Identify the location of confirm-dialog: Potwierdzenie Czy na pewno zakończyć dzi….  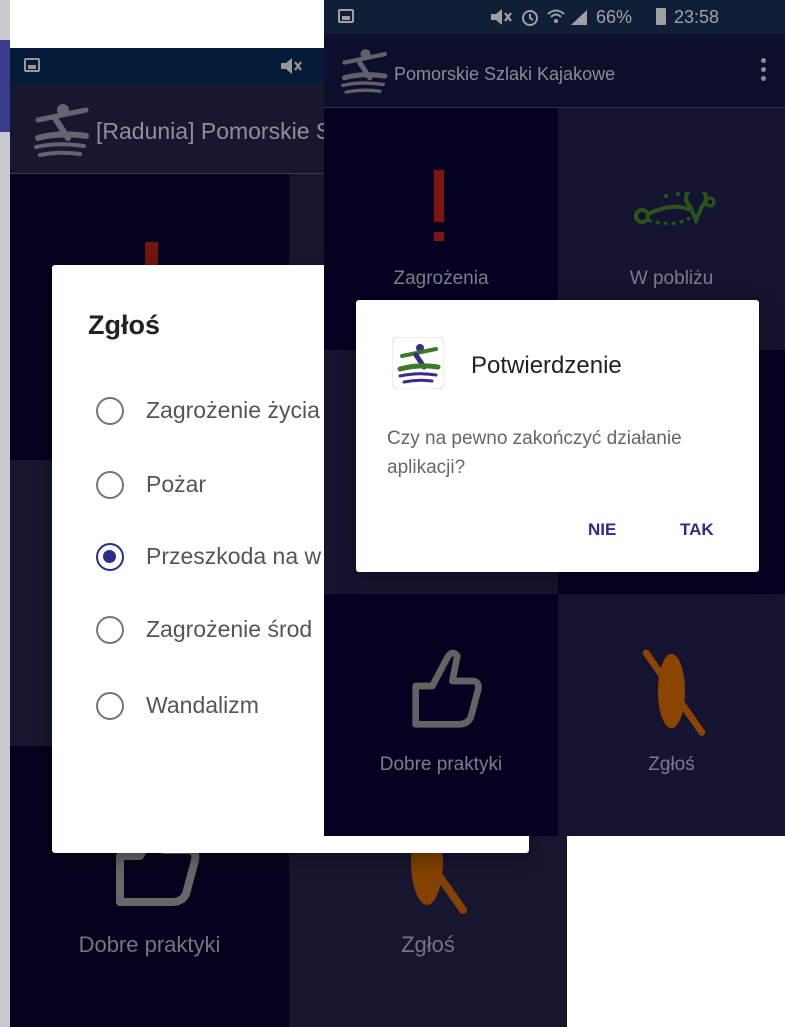
(557, 436).